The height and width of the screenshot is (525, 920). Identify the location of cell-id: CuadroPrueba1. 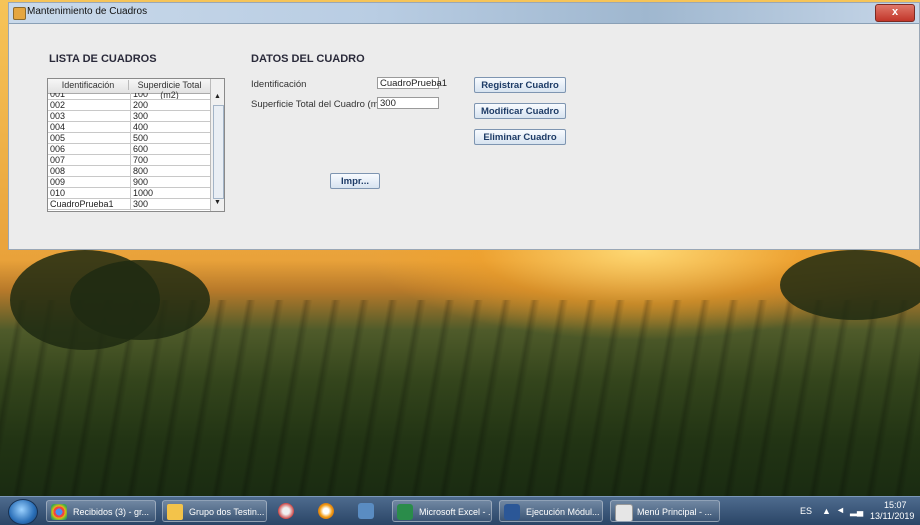
(82, 204).